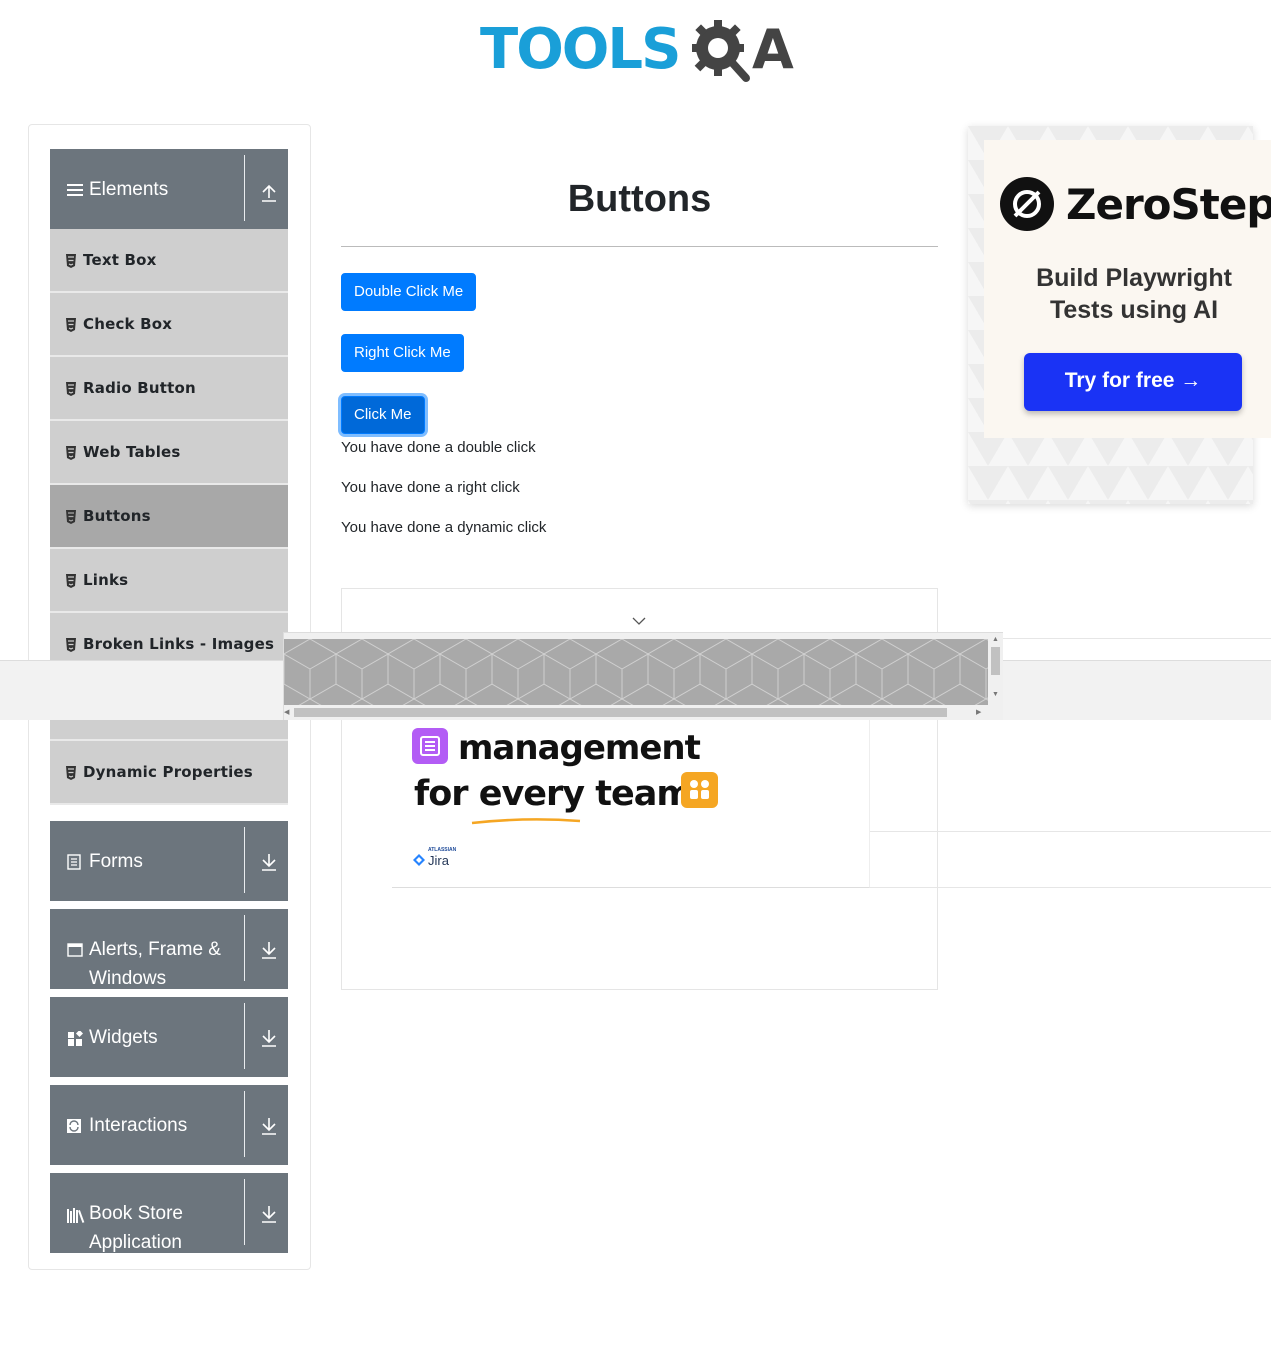 The image size is (1271, 1370). I want to click on group-title-line2: Windows, so click(128, 978).